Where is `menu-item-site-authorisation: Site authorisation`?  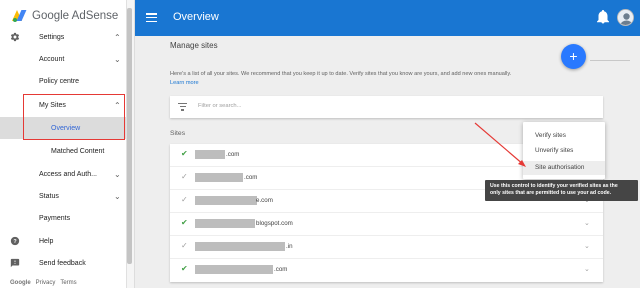 menu-item-site-authorisation: Site authorisation is located at coordinates (564, 168).